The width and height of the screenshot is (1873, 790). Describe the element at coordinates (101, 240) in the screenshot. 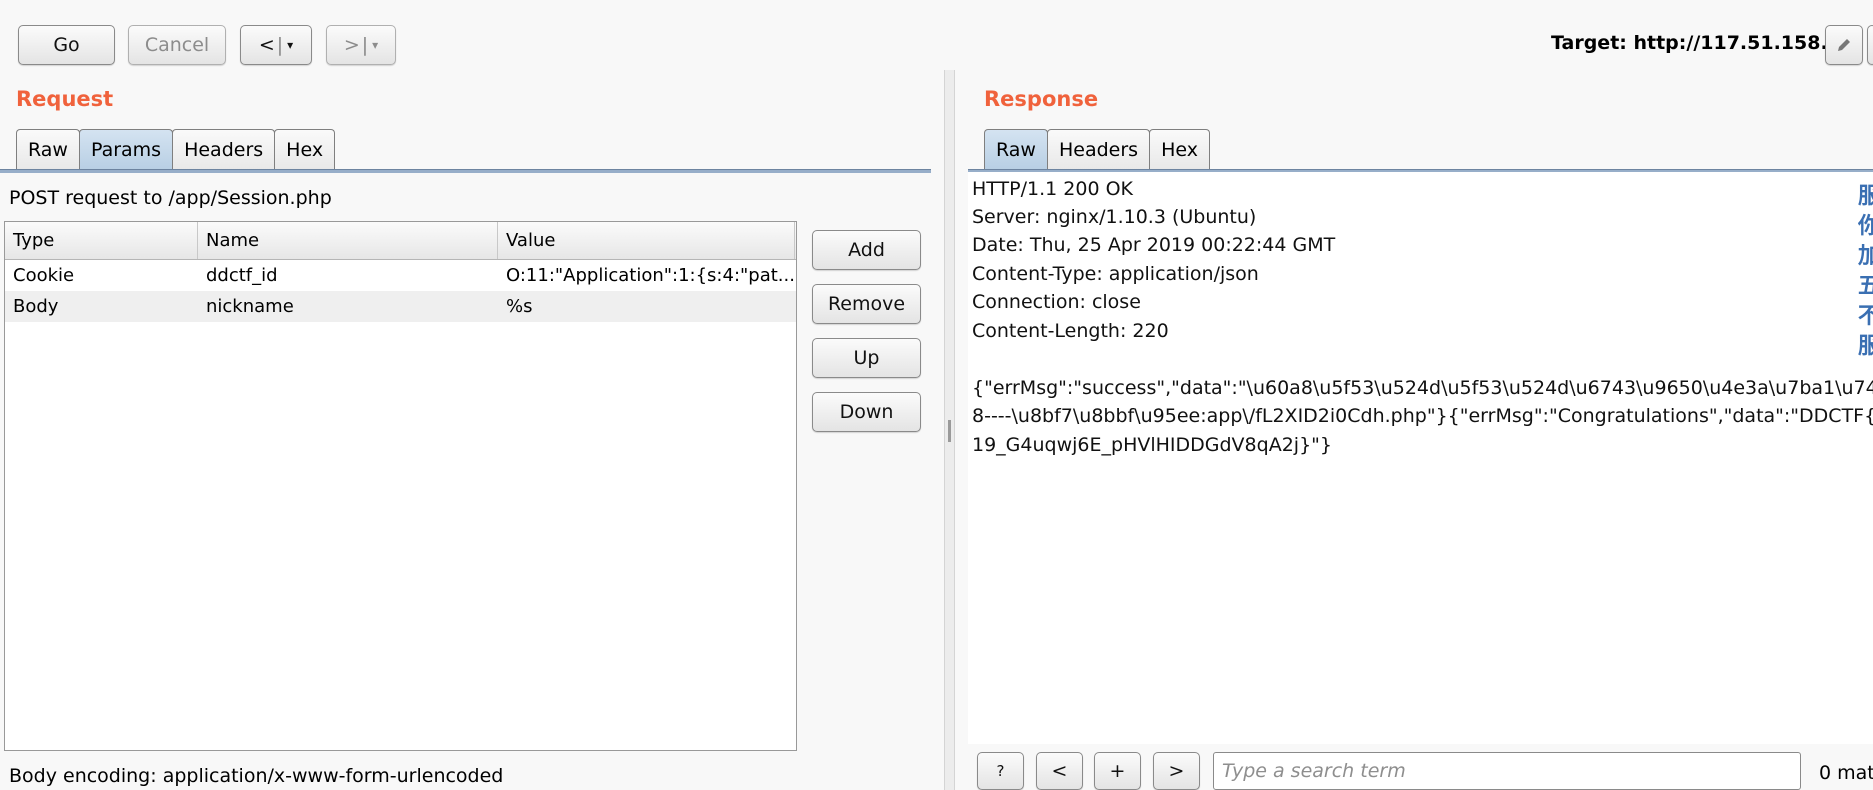

I see `column-type: Type` at that location.